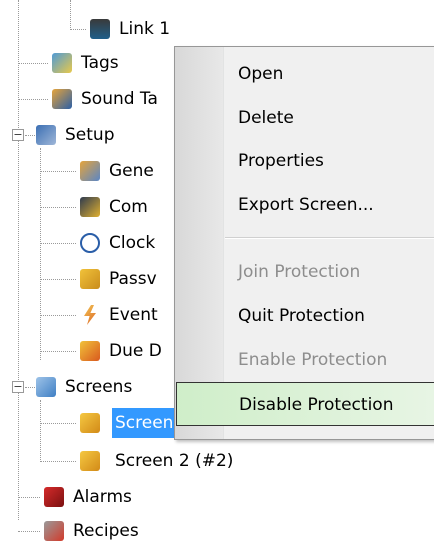 Image resolution: width=434 pixels, height=546 pixels. I want to click on tree-item-label: Com, so click(128, 207).